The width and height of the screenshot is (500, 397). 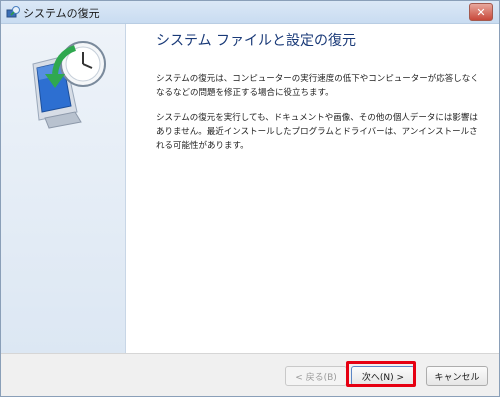 I want to click on close-icon: ✕, so click(x=481, y=12).